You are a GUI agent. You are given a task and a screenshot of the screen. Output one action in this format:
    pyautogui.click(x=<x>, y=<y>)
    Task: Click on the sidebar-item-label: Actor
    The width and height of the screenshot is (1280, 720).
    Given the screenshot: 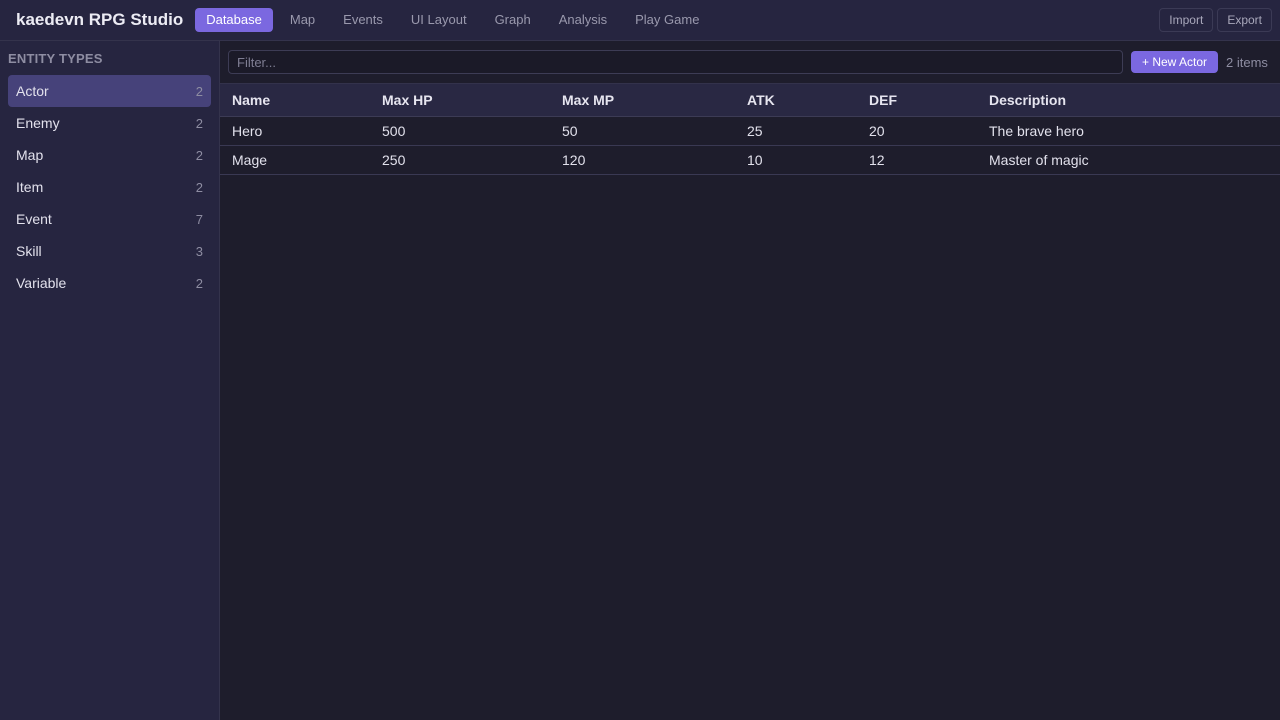 What is the action you would take?
    pyautogui.click(x=32, y=91)
    